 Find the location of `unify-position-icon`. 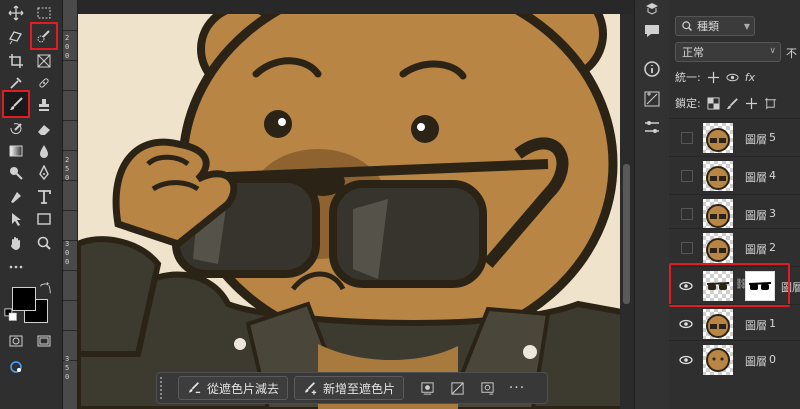

unify-position-icon is located at coordinates (713, 77).